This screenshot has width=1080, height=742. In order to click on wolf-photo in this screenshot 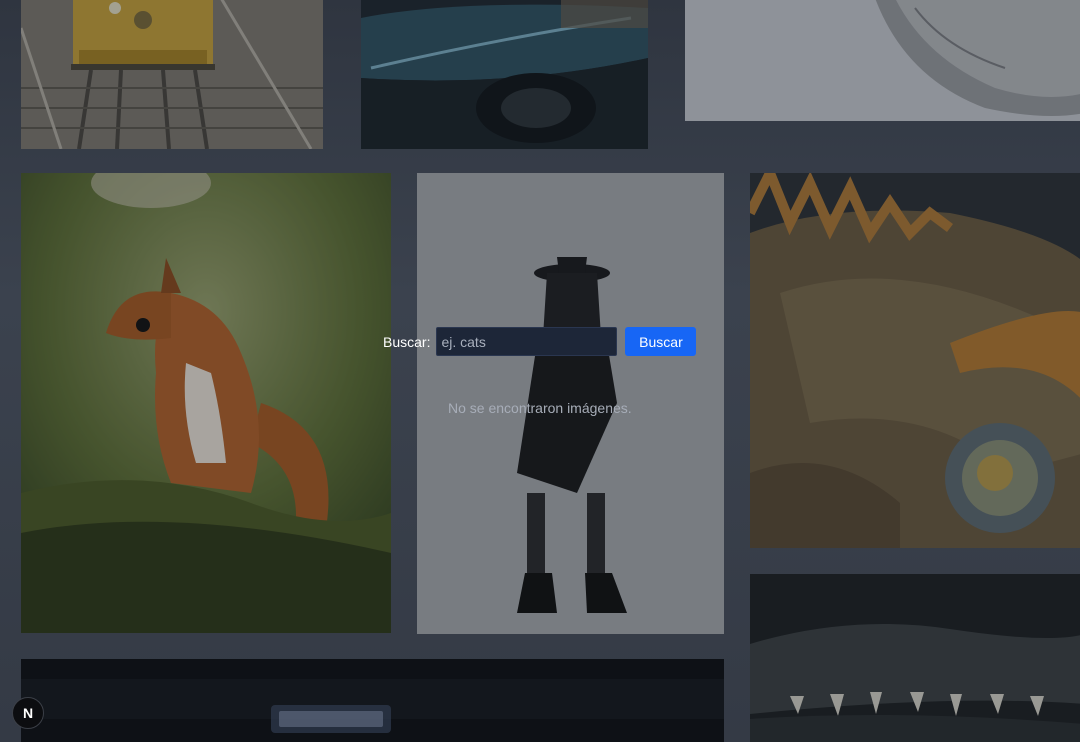, I will do `click(882, 60)`.